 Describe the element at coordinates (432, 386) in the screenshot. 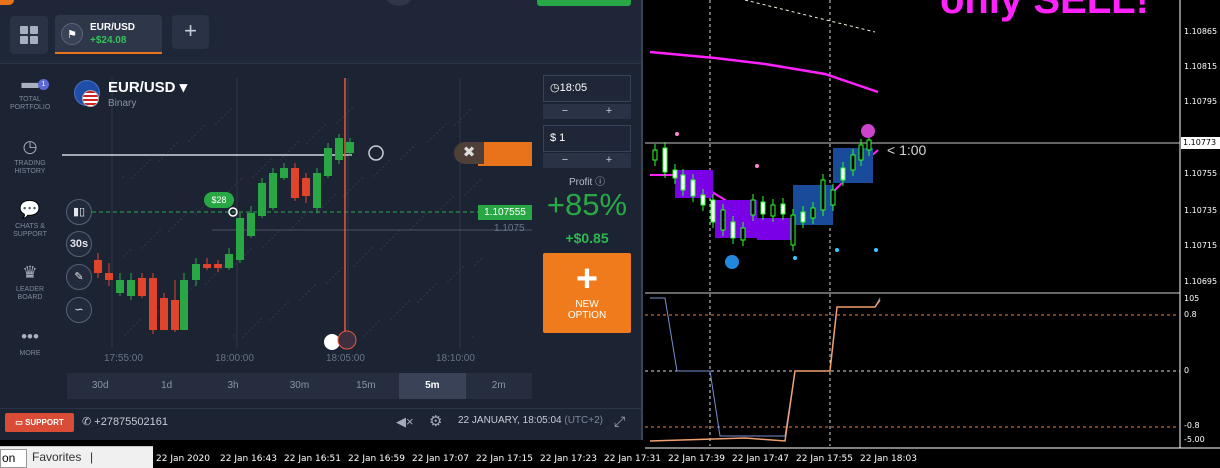

I see `timeframe-5m: 5m` at that location.